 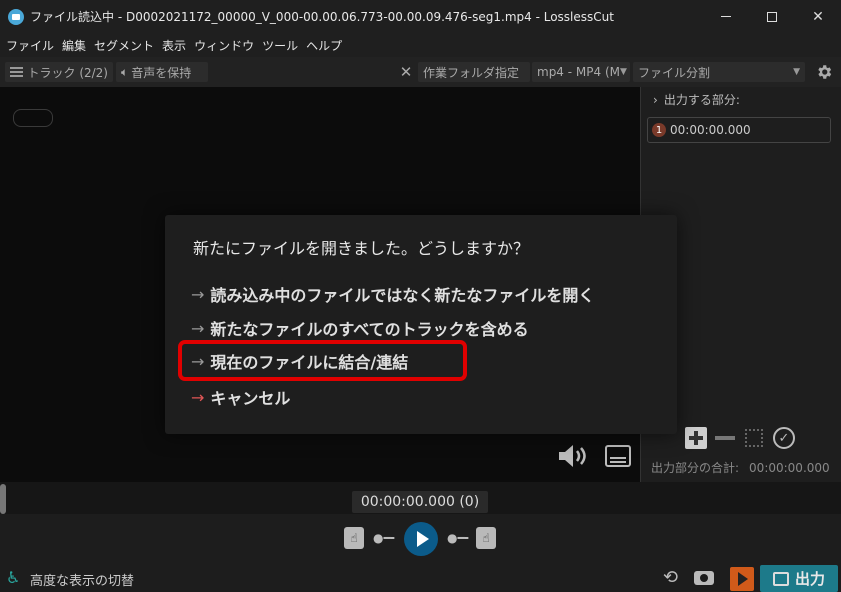 I want to click on check-icon: ✓, so click(x=784, y=438).